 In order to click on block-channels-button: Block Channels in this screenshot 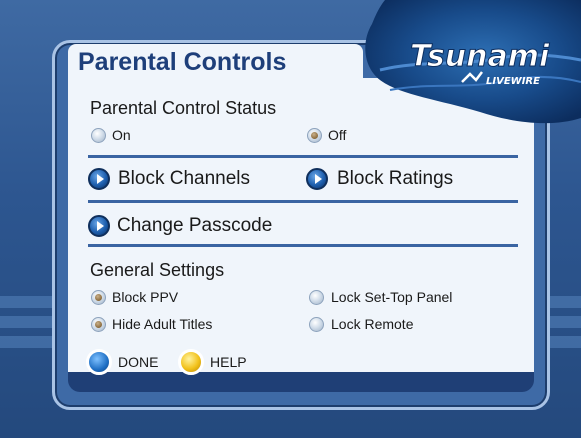, I will do `click(186, 179)`.